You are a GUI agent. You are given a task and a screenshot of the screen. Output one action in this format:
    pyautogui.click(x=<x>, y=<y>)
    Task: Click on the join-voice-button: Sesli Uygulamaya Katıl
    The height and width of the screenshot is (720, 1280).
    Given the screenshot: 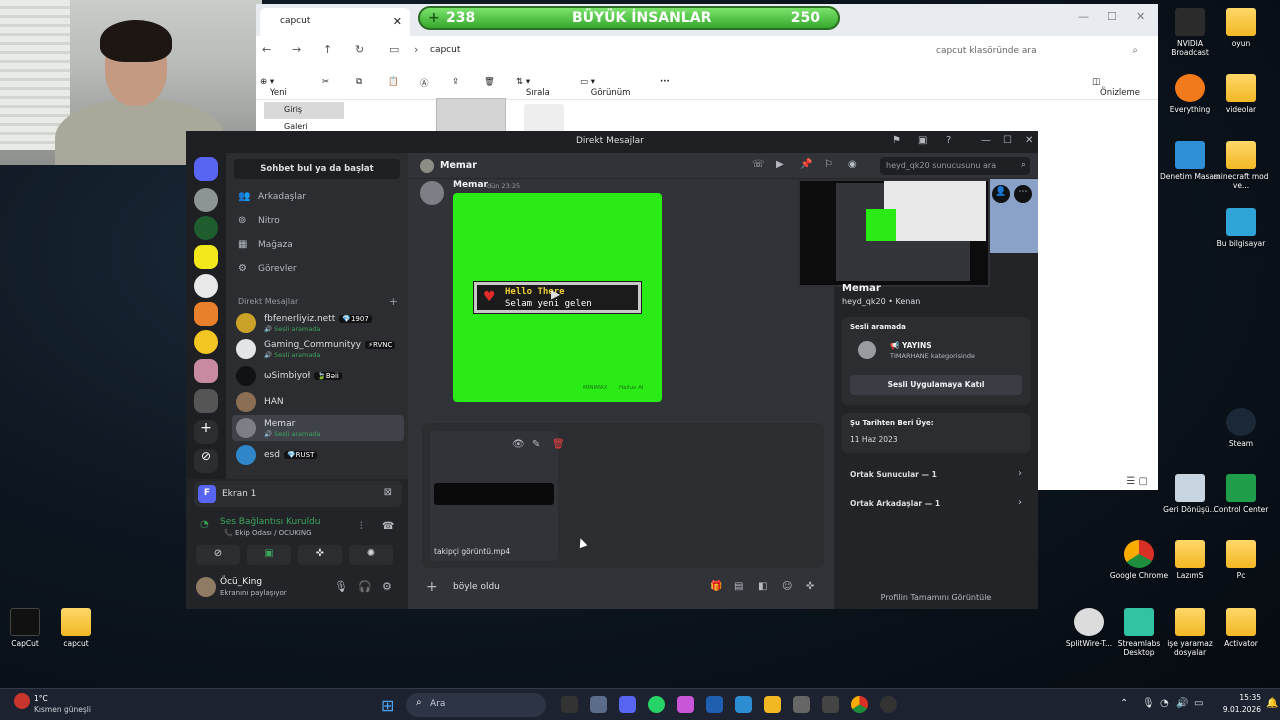 What is the action you would take?
    pyautogui.click(x=936, y=385)
    